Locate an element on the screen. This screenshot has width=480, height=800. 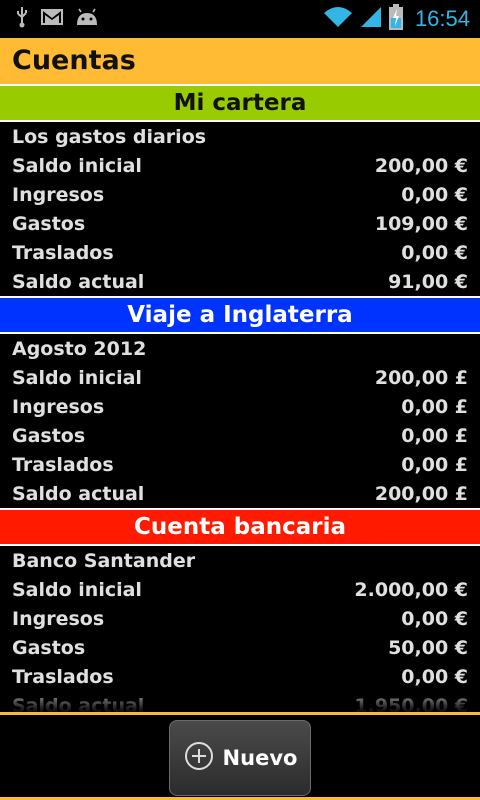
clock: 16:54 is located at coordinates (442, 18).